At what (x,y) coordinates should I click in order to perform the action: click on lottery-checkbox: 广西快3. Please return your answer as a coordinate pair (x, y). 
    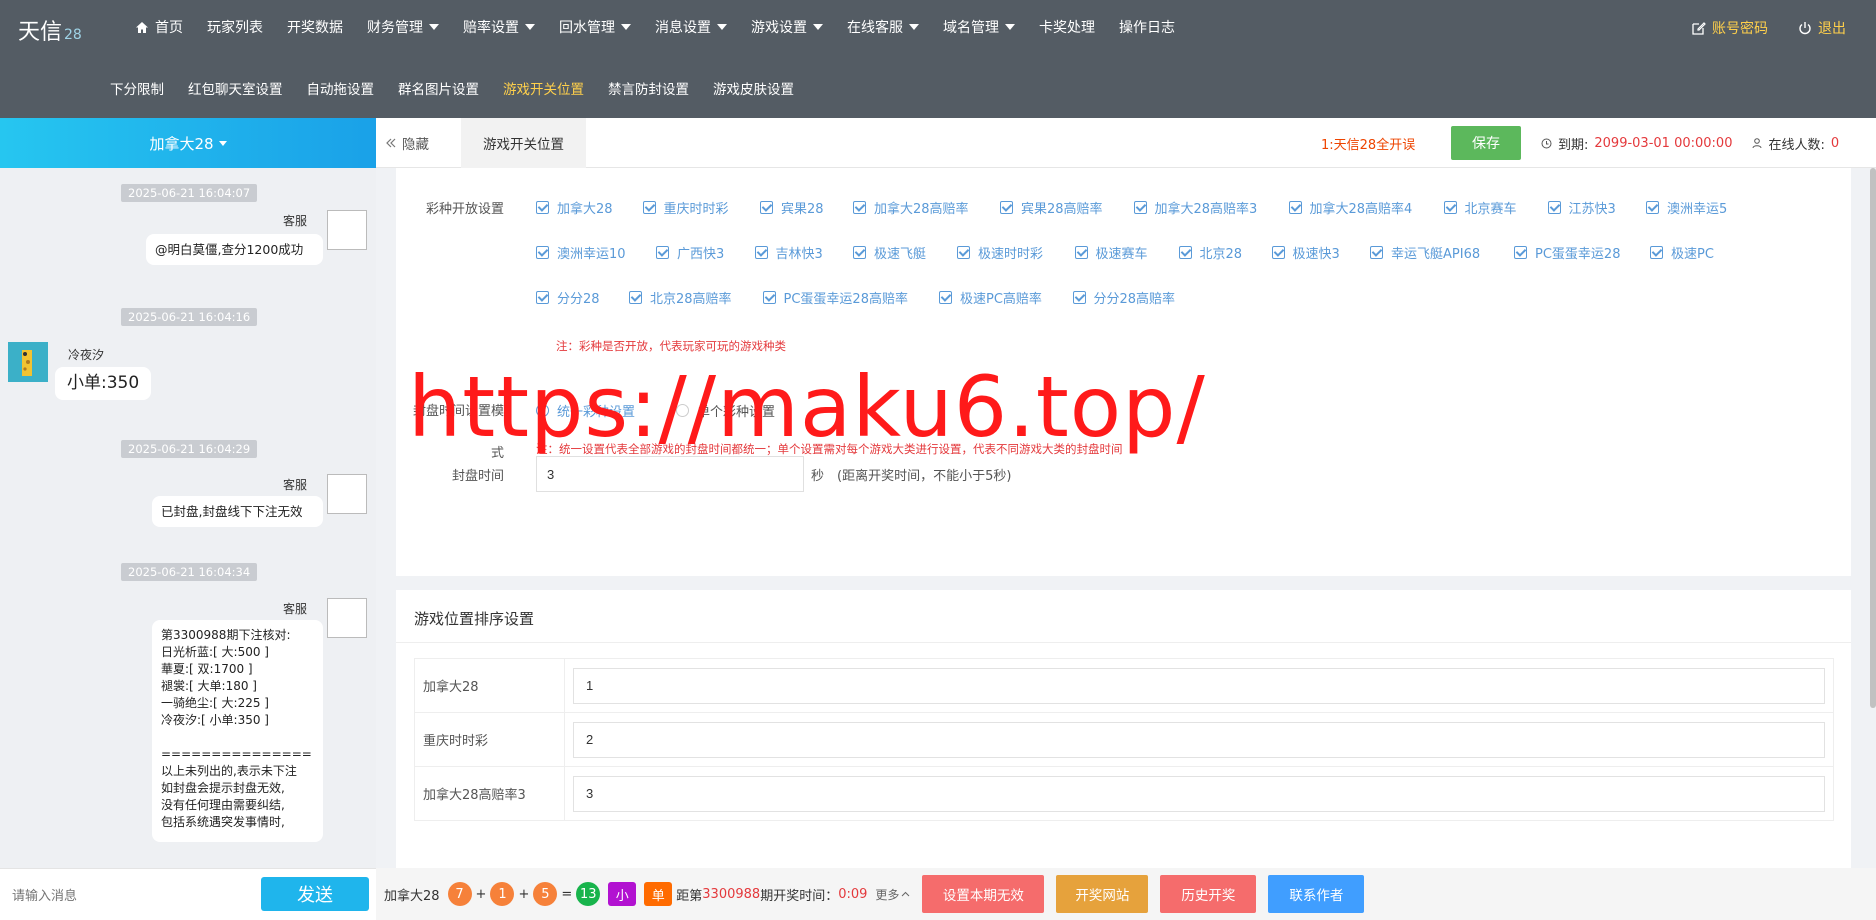
    Looking at the image, I should click on (690, 252).